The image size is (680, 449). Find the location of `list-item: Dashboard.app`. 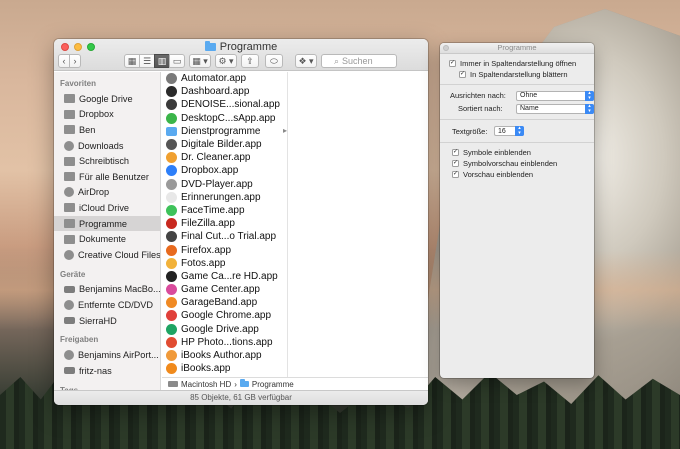

list-item: Dashboard.app is located at coordinates (224, 91).